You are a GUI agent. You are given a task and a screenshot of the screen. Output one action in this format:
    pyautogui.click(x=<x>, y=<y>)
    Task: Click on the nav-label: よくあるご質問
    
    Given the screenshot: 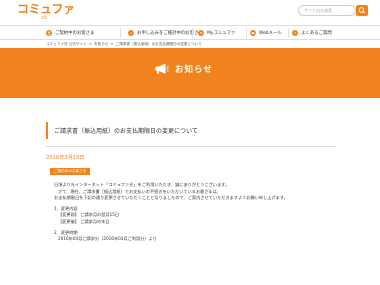 What is the action you would take?
    pyautogui.click(x=316, y=33)
    